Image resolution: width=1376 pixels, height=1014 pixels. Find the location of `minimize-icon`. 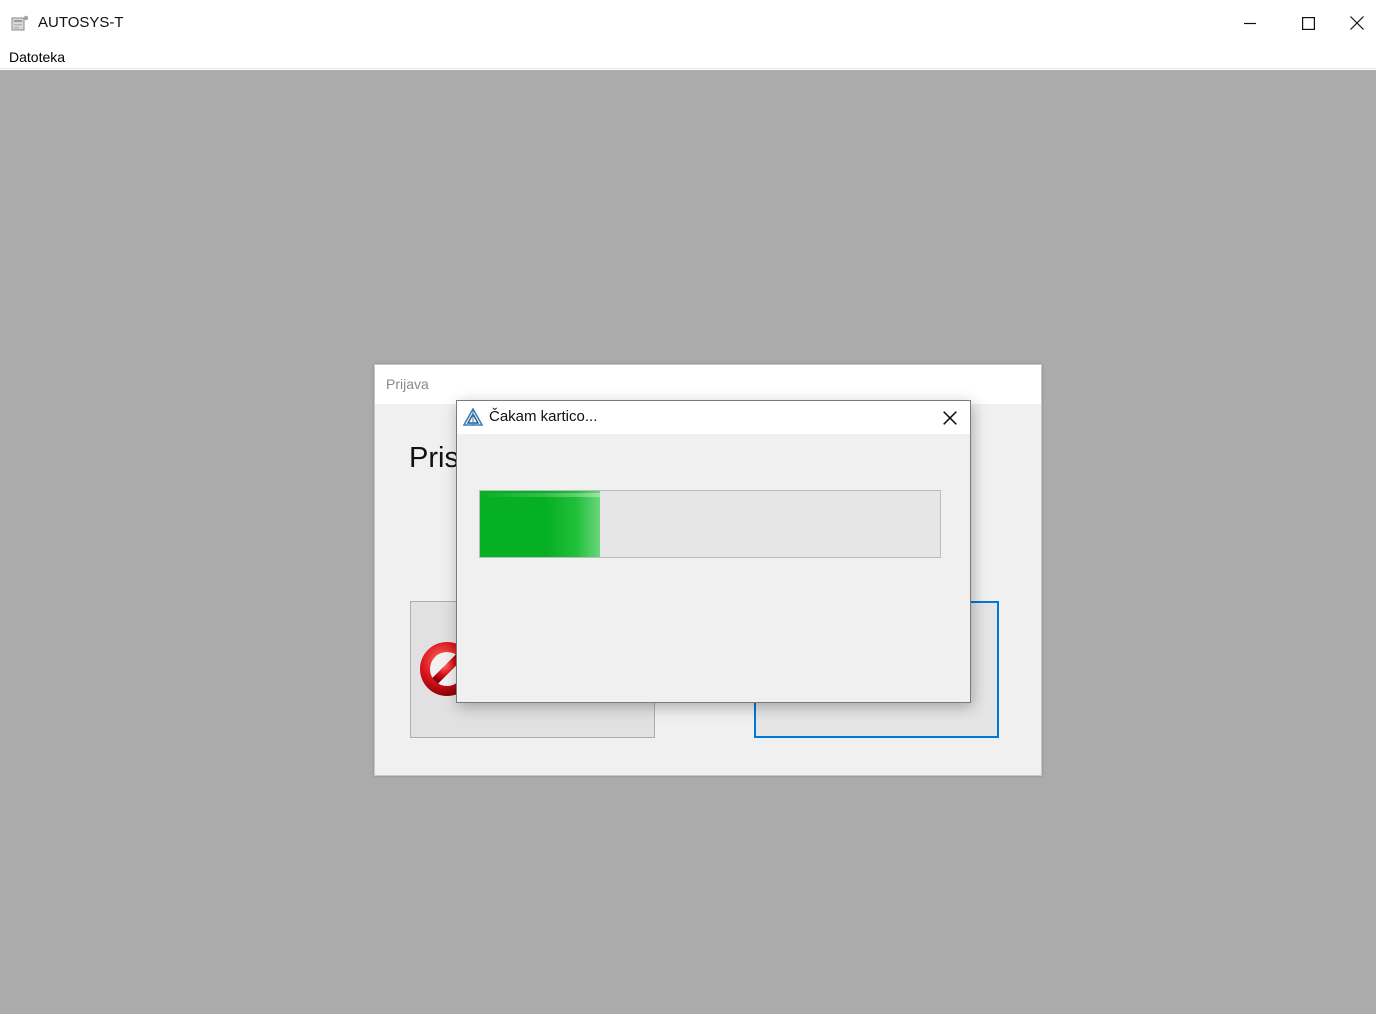

minimize-icon is located at coordinates (1250, 23).